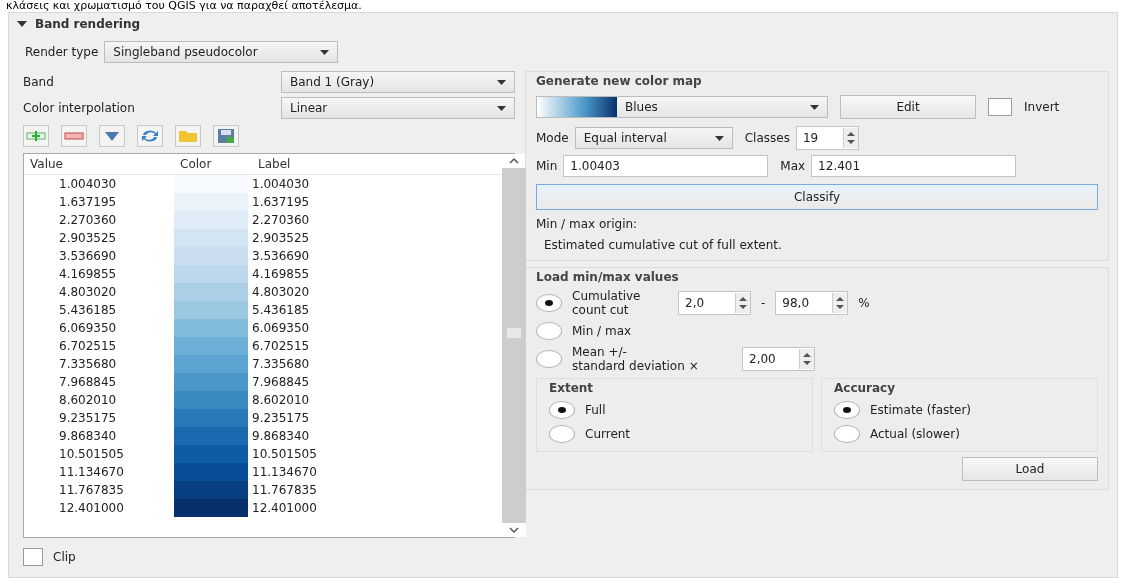 The height and width of the screenshot is (578, 1126). I want to click on spin-box: 2,0, so click(714, 303).